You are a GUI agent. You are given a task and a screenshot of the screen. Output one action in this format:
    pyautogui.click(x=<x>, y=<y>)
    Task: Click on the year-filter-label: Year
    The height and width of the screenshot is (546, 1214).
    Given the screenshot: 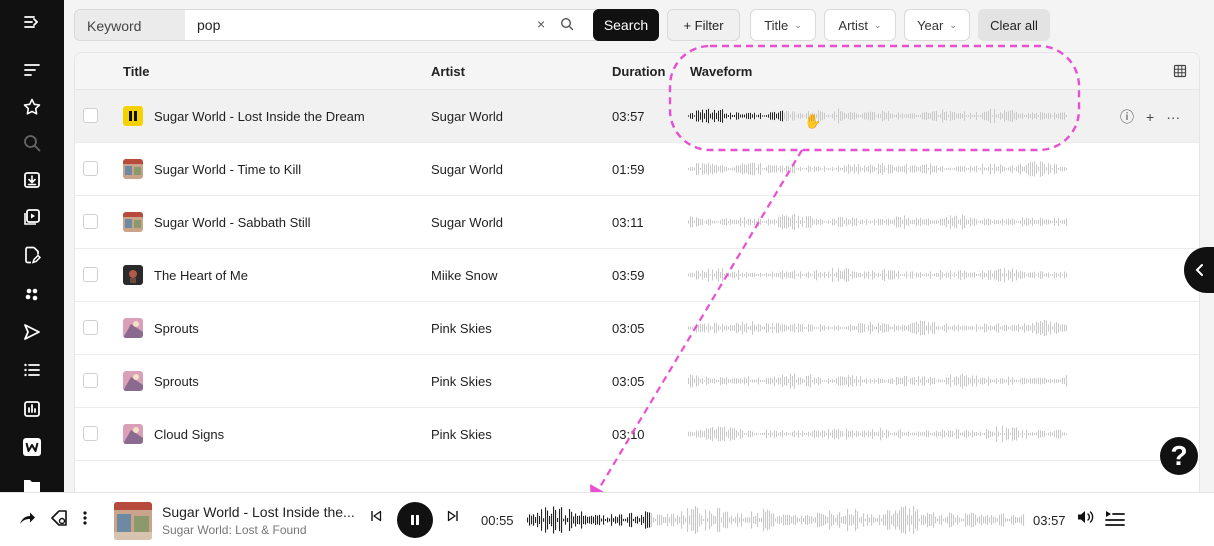 What is the action you would take?
    pyautogui.click(x=930, y=25)
    